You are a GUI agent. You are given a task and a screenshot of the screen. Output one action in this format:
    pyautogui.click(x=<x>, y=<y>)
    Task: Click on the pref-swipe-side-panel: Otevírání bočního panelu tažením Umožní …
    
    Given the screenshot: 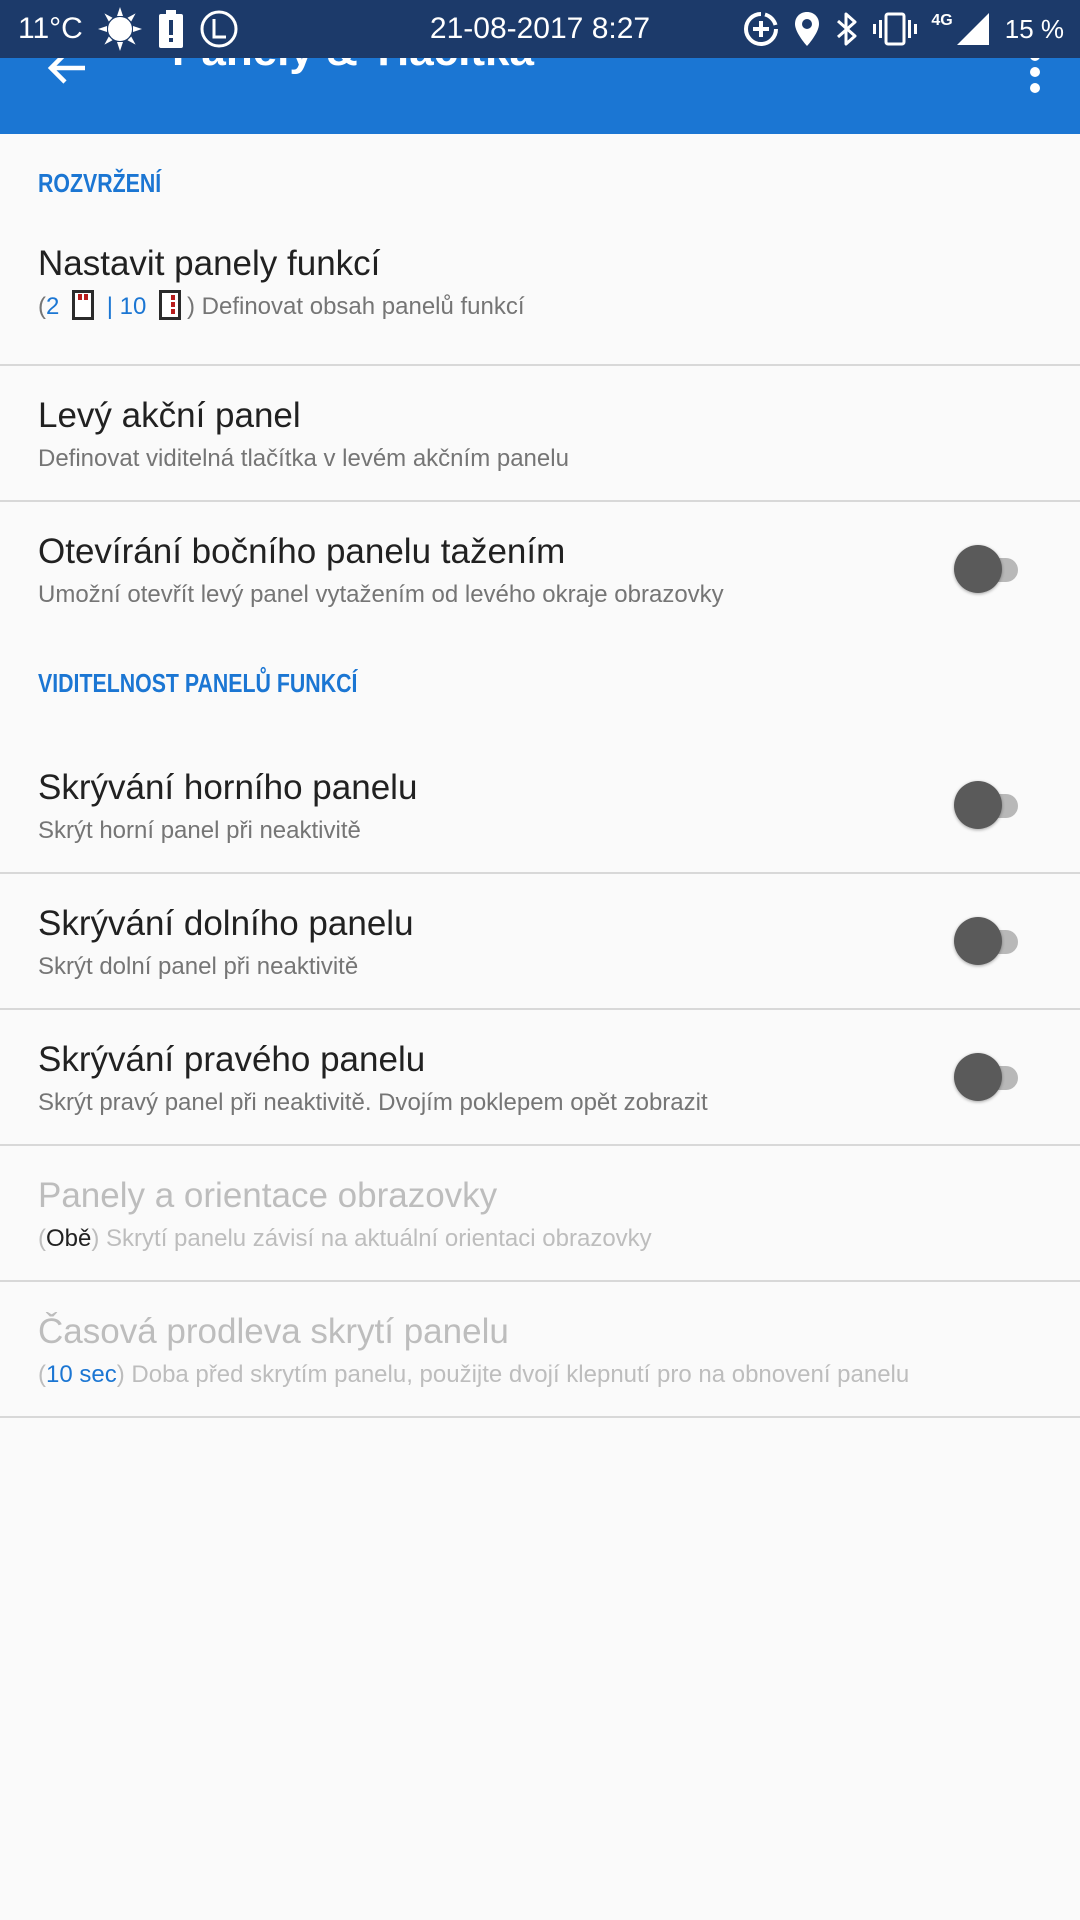 What is the action you would take?
    pyautogui.click(x=540, y=569)
    